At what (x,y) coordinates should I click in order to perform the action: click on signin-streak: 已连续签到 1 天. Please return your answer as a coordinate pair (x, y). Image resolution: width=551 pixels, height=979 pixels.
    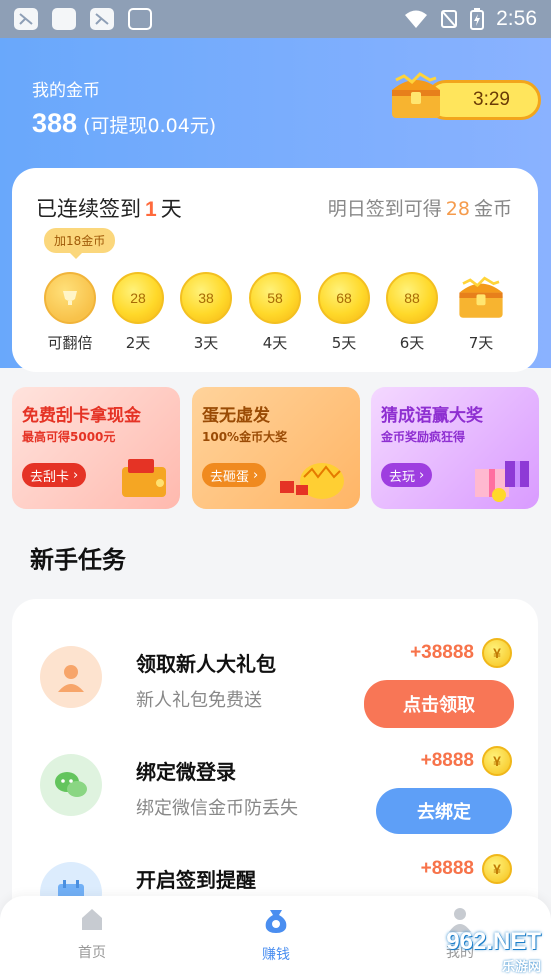
    Looking at the image, I should click on (109, 208).